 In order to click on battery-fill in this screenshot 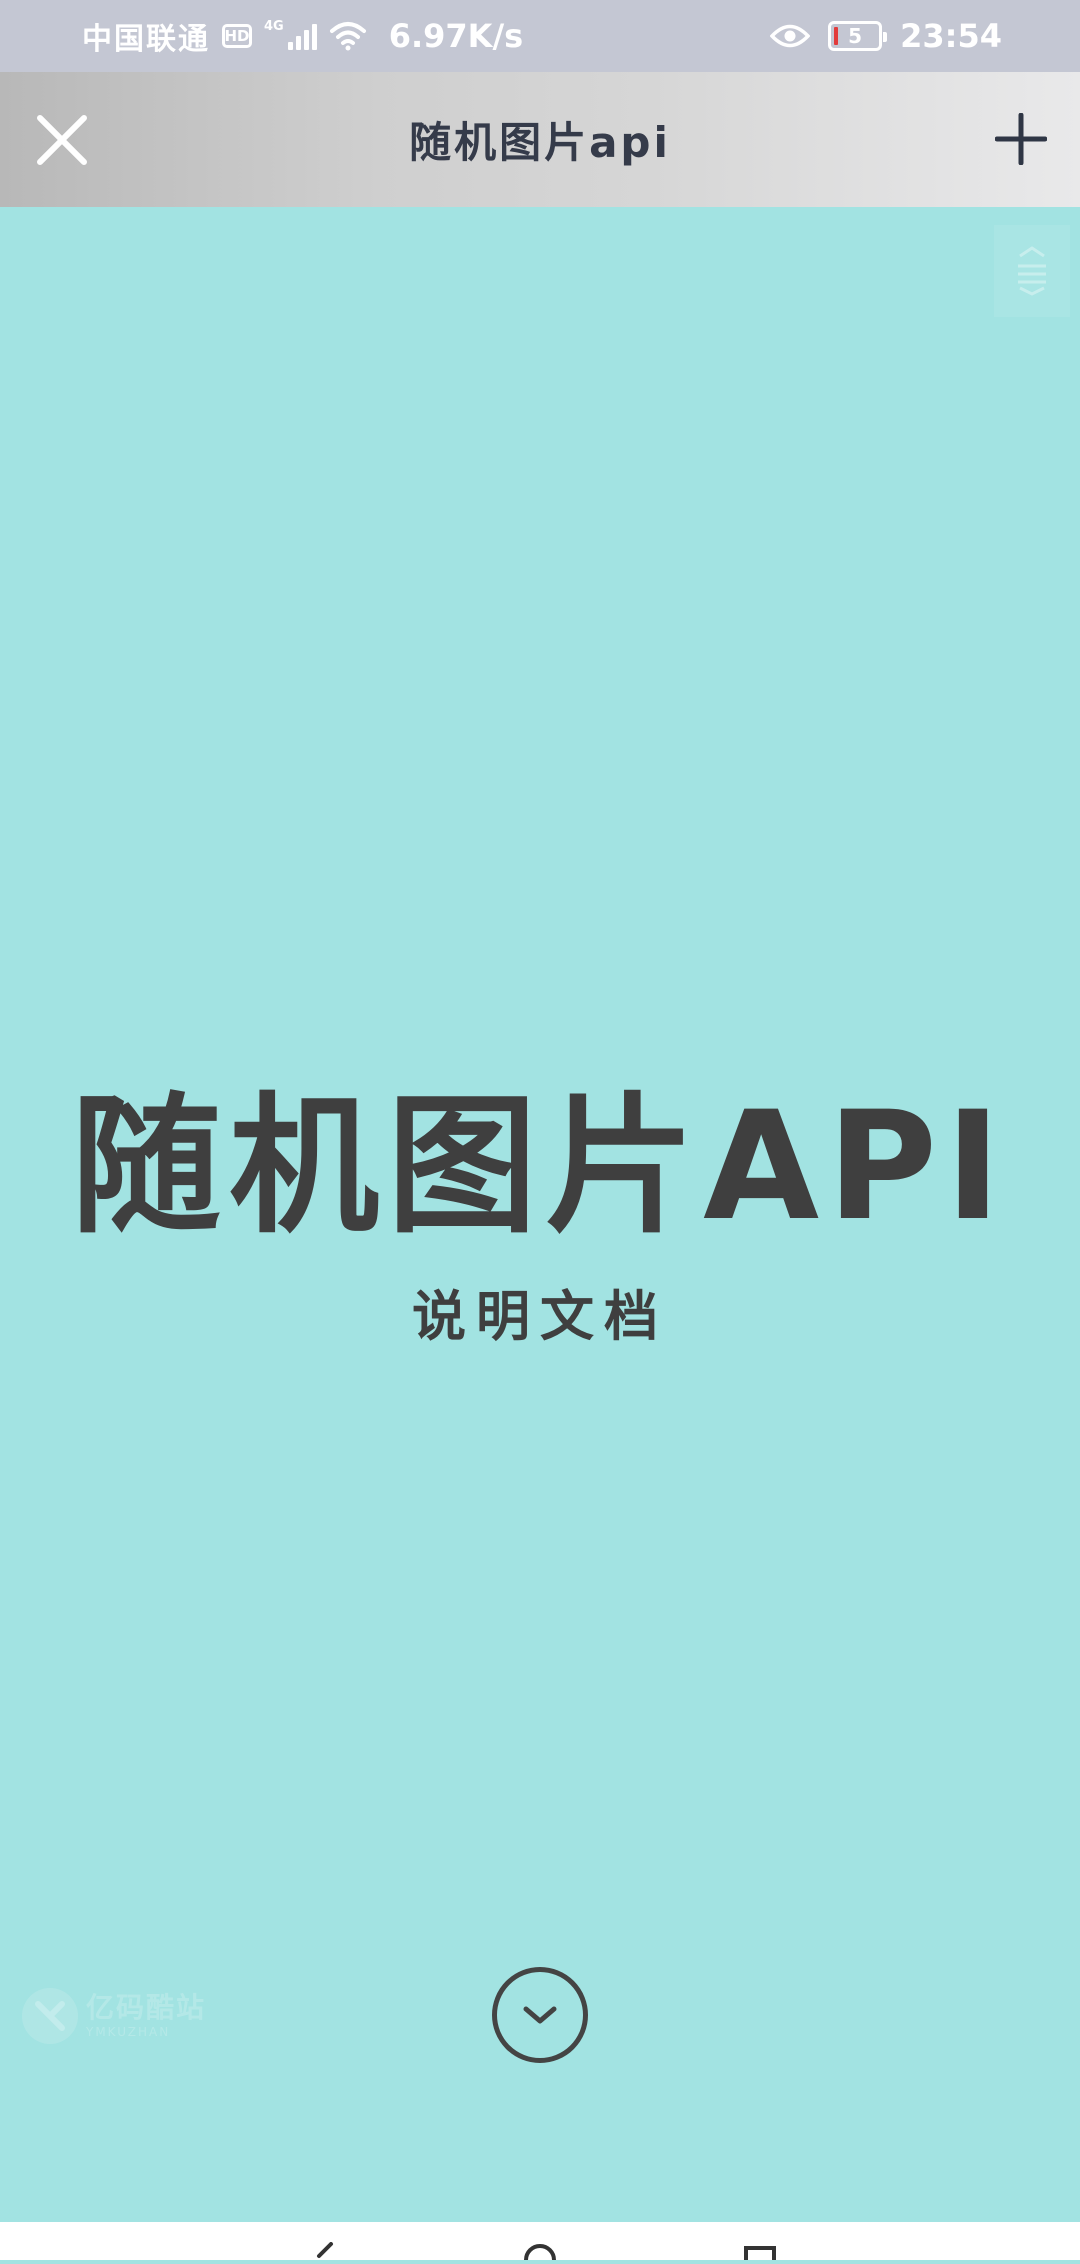, I will do `click(836, 36)`.